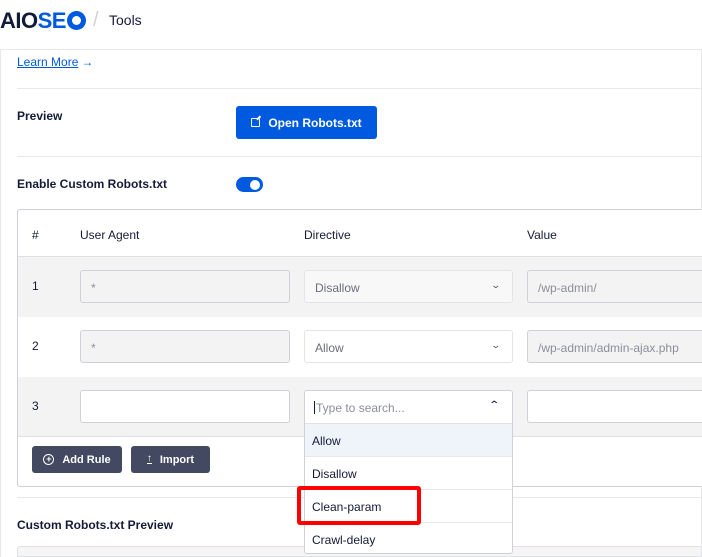 This screenshot has height=557, width=702. I want to click on learn-more-link: Learn More →, so click(55, 62).